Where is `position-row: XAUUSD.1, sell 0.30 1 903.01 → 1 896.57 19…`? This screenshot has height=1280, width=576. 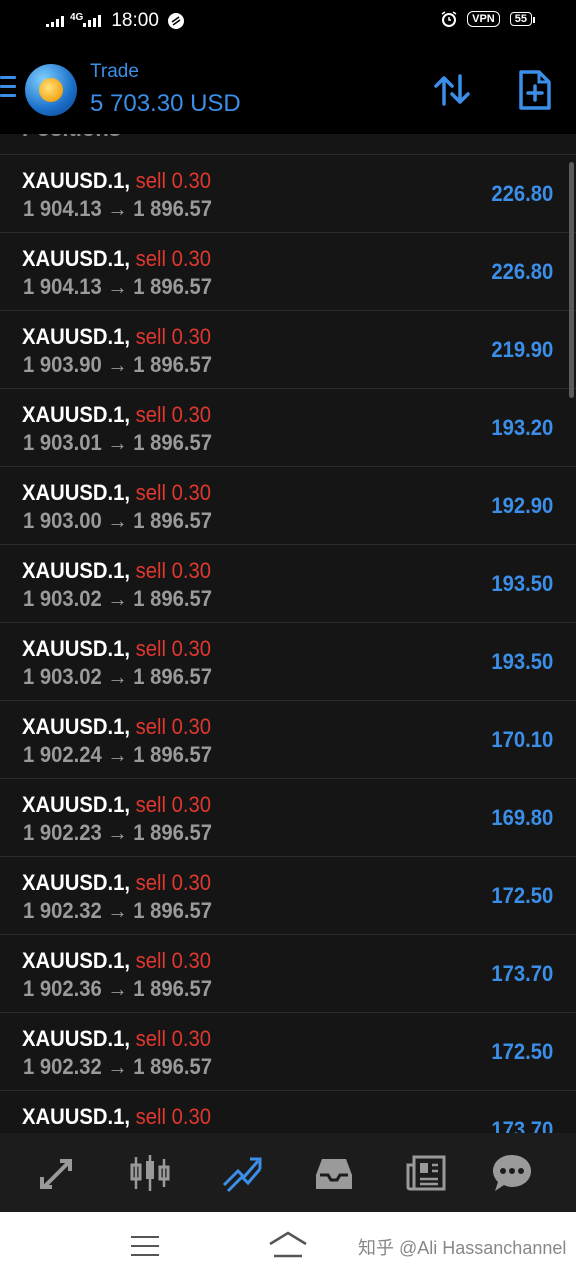 position-row: XAUUSD.1, sell 0.30 1 903.01 → 1 896.57 19… is located at coordinates (288, 427).